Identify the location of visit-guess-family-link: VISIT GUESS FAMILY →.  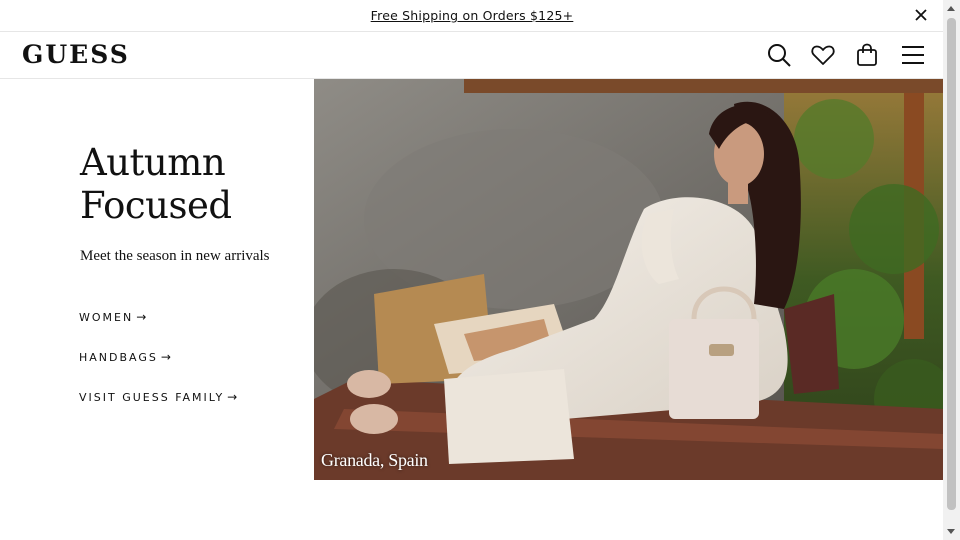
(158, 397).